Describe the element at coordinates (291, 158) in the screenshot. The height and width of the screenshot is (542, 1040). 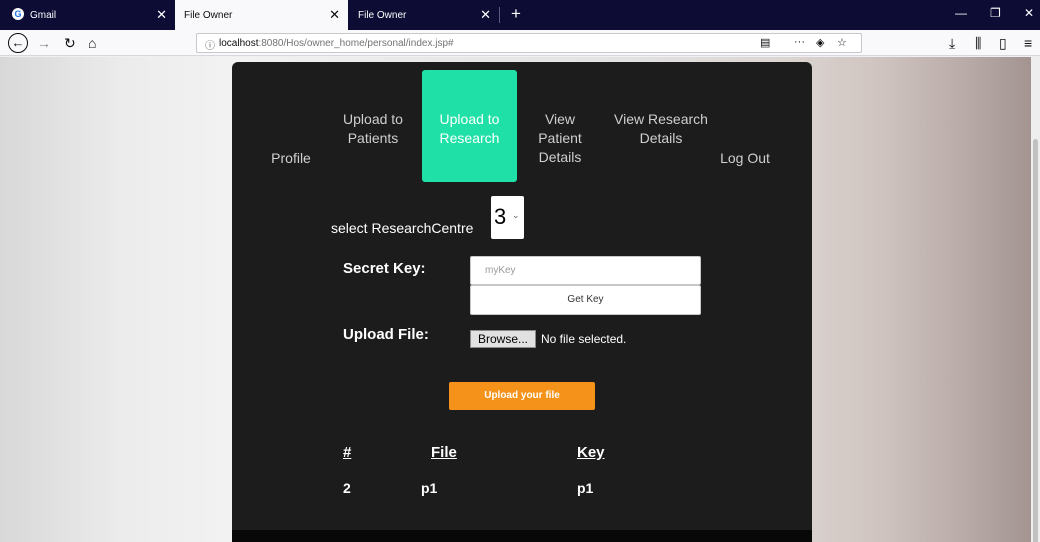
I see `nav-profile: Profile` at that location.